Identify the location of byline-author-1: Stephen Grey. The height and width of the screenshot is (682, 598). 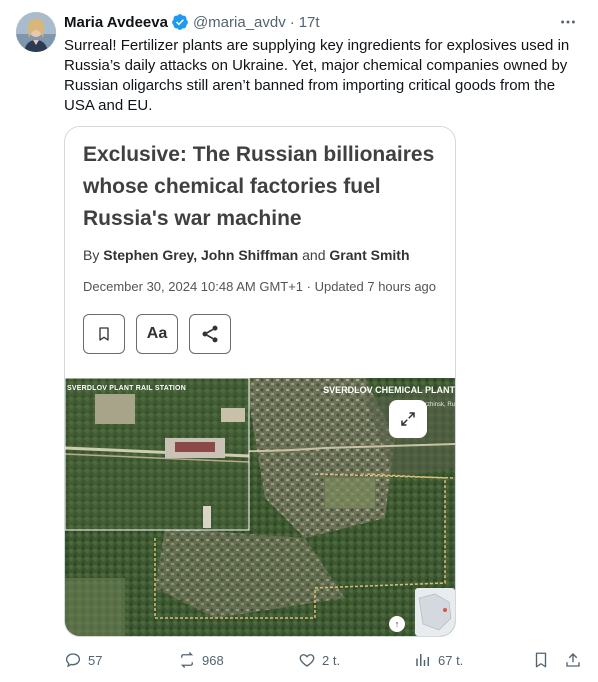
(148, 255).